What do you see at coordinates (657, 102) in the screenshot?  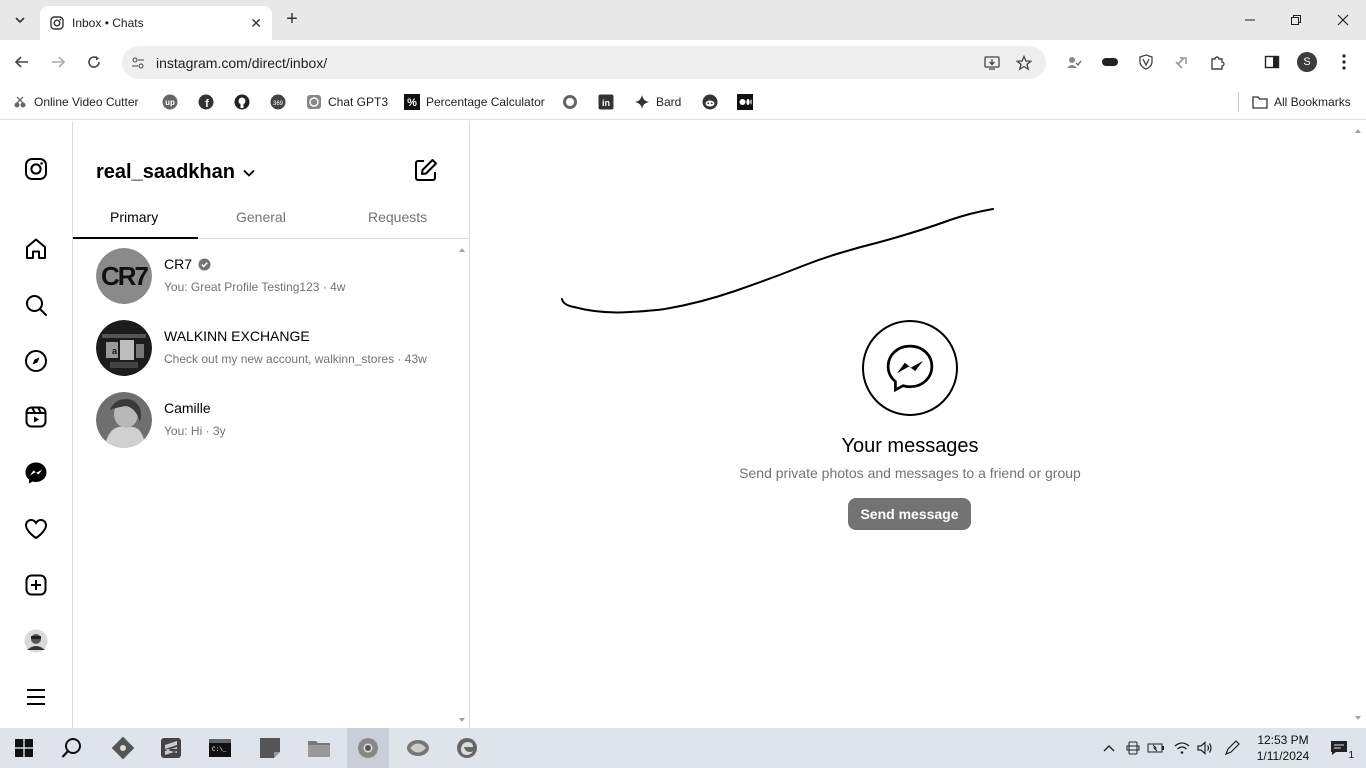 I see `bookmark-bard: Bard` at bounding box center [657, 102].